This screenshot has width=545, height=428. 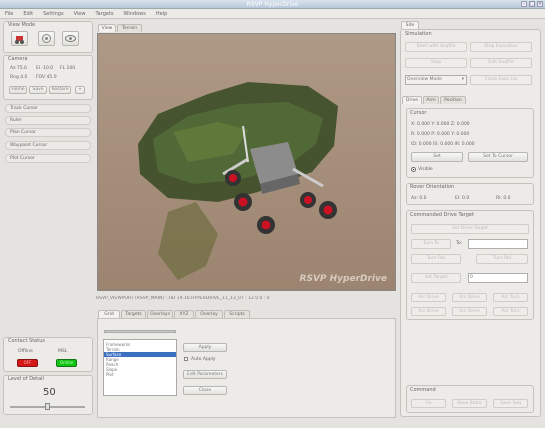 What do you see at coordinates (19, 77) in the screenshot?
I see `cam-rng: Rng 4.0` at bounding box center [19, 77].